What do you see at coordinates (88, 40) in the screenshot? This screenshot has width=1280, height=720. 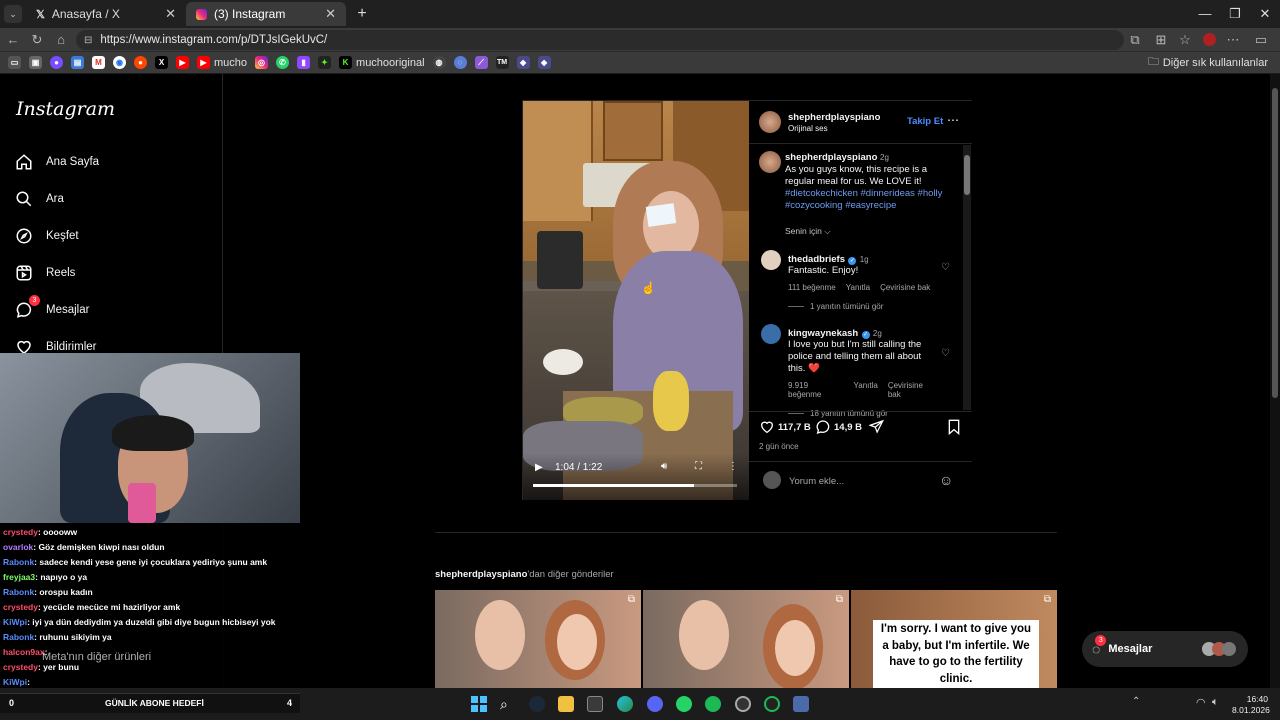 I see `site-info-icon: ⊟` at bounding box center [88, 40].